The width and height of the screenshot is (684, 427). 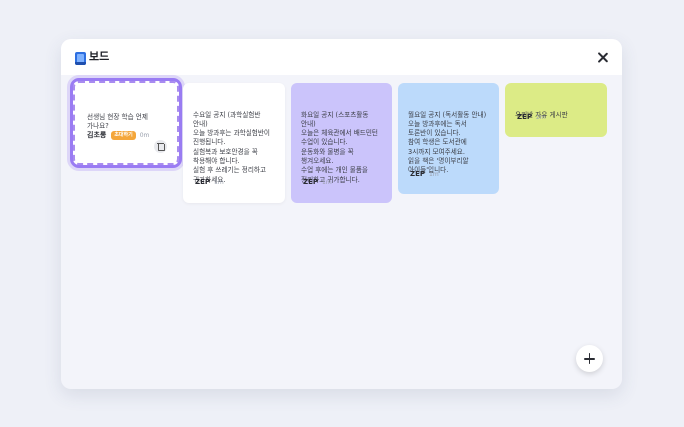 I want to click on note-author: 김초롱, so click(x=97, y=135).